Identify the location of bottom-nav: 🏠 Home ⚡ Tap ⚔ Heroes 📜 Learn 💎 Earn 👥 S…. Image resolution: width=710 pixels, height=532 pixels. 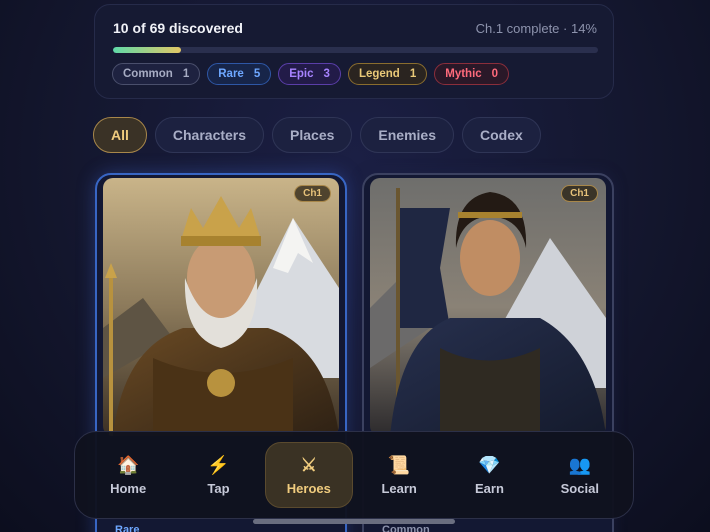
(354, 475).